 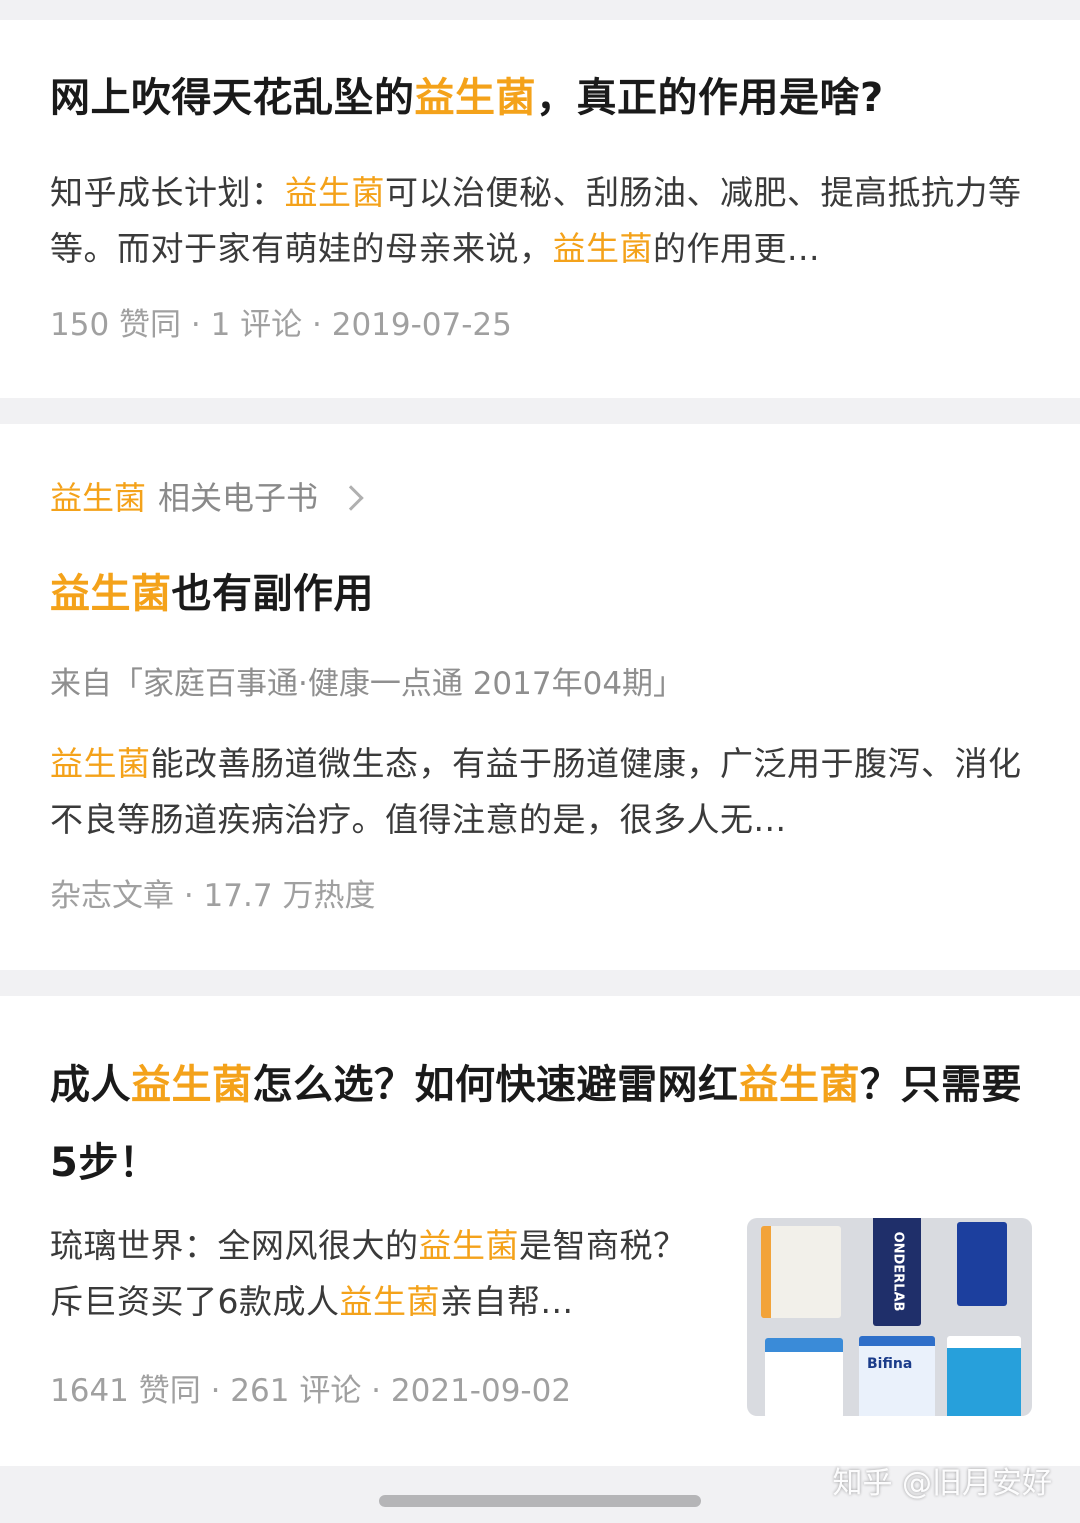 I want to click on result-thumbnail: ONDERLAB Bifina, so click(x=889, y=1317).